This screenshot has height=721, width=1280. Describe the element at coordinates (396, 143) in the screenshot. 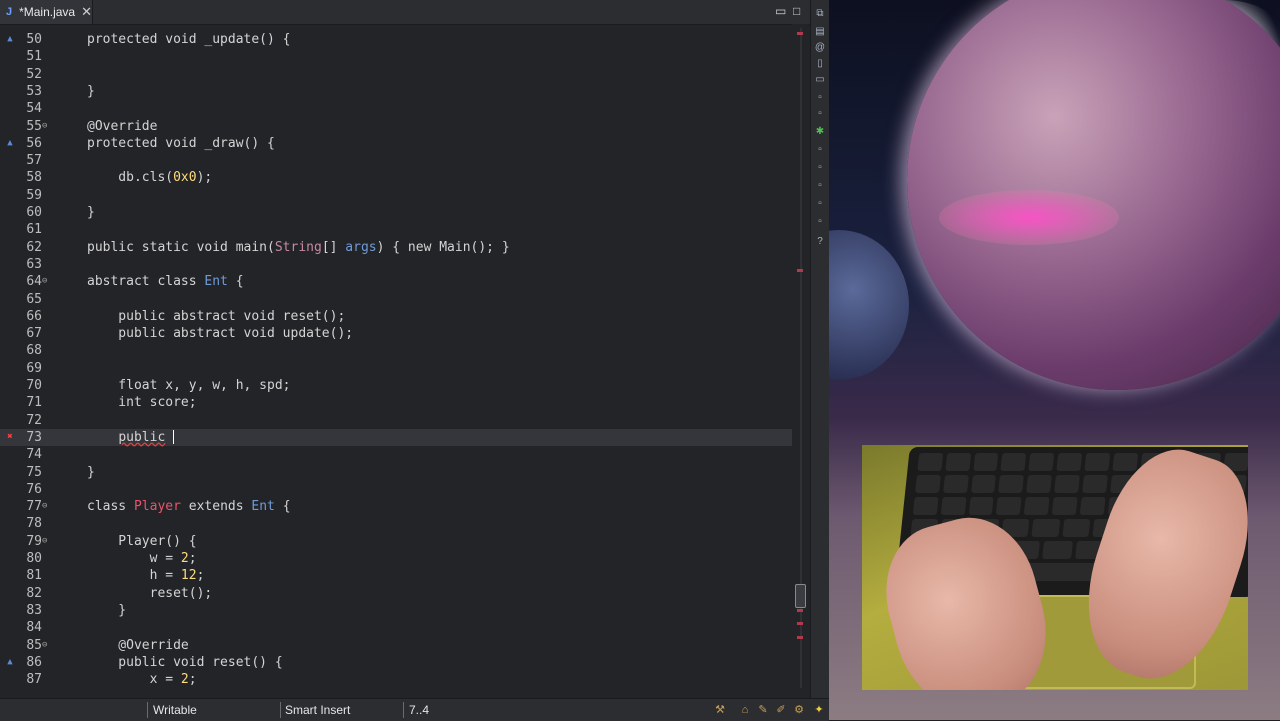

I see `code-line: ▲ 56 protected void _draw() {` at that location.